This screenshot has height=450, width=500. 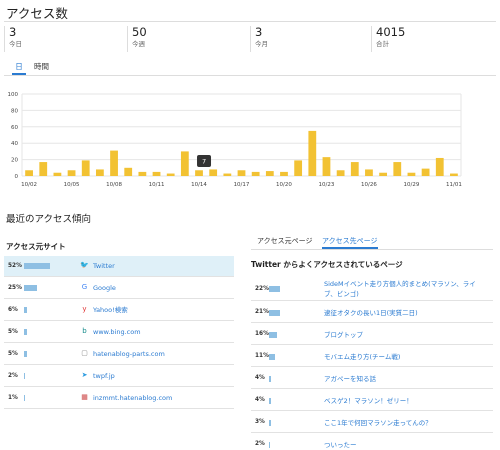 What do you see at coordinates (372, 334) in the screenshot?
I see `target-page-row: 16% ブログトップ` at bounding box center [372, 334].